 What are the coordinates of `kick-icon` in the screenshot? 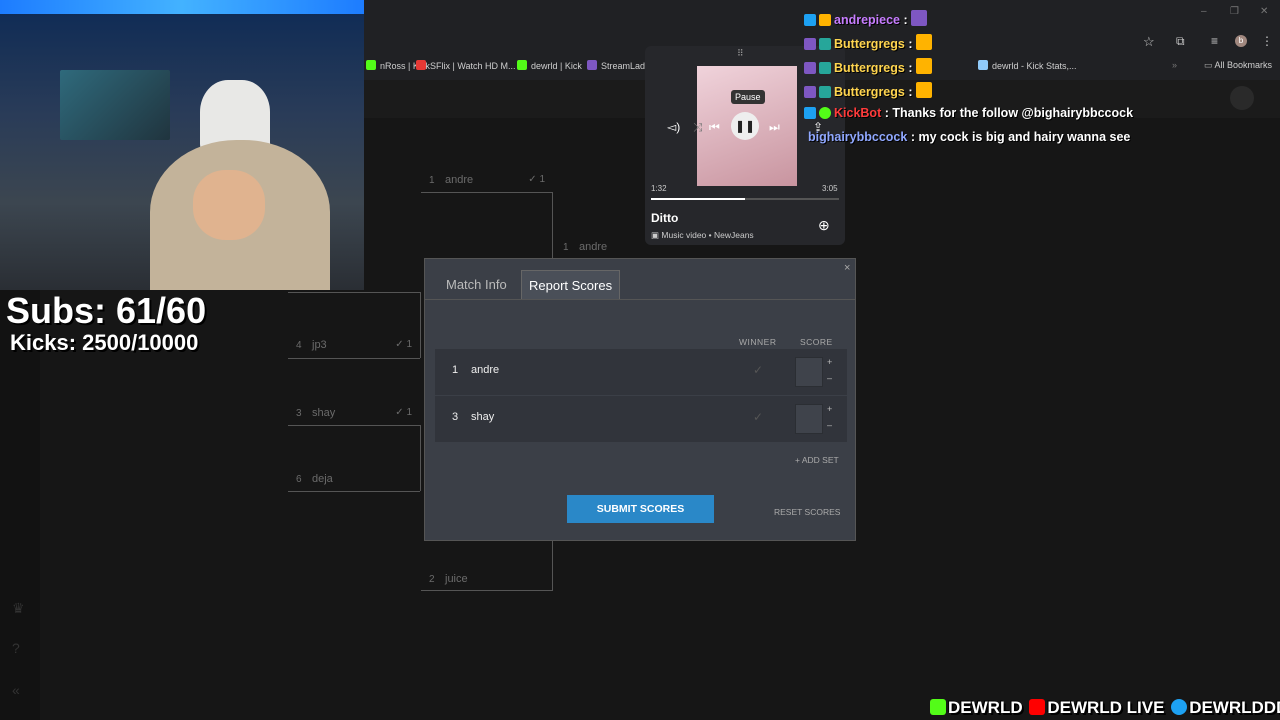 It's located at (938, 707).